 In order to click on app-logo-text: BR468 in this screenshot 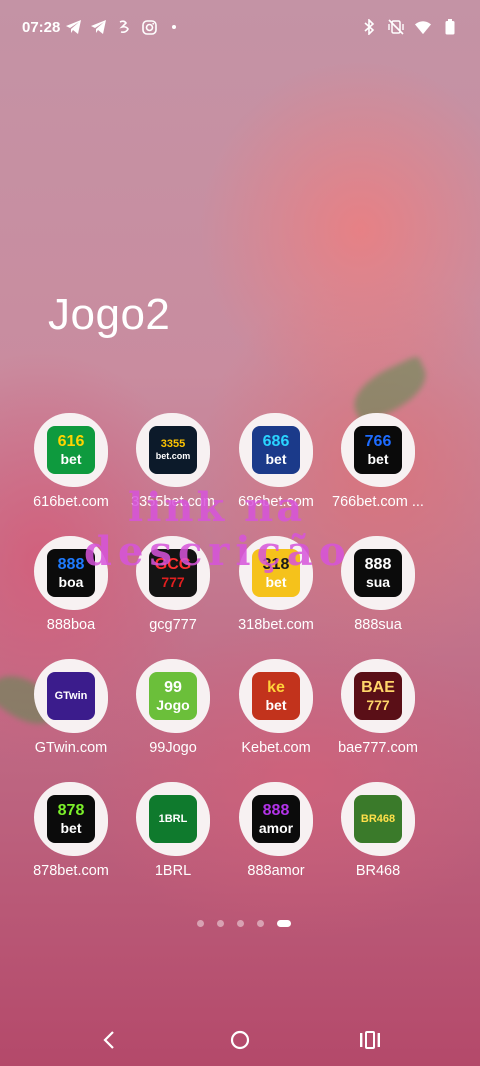, I will do `click(378, 818)`.